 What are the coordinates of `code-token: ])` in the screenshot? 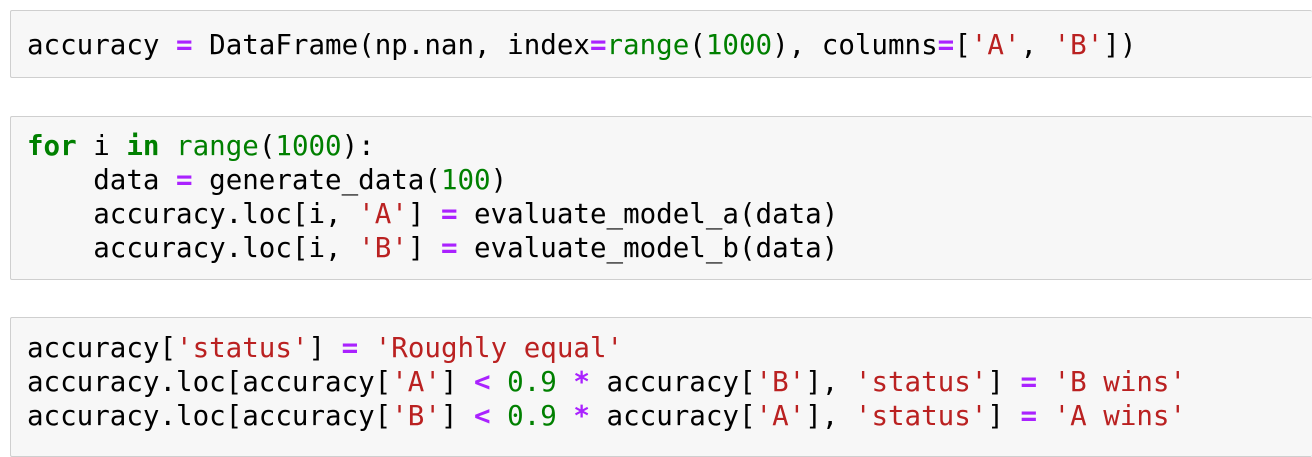 It's located at (1120, 45).